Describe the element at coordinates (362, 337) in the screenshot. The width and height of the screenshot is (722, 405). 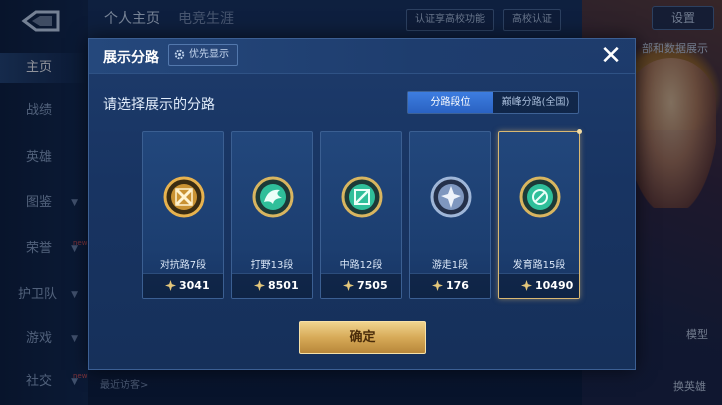
I see `confirm-button: 确定` at that location.